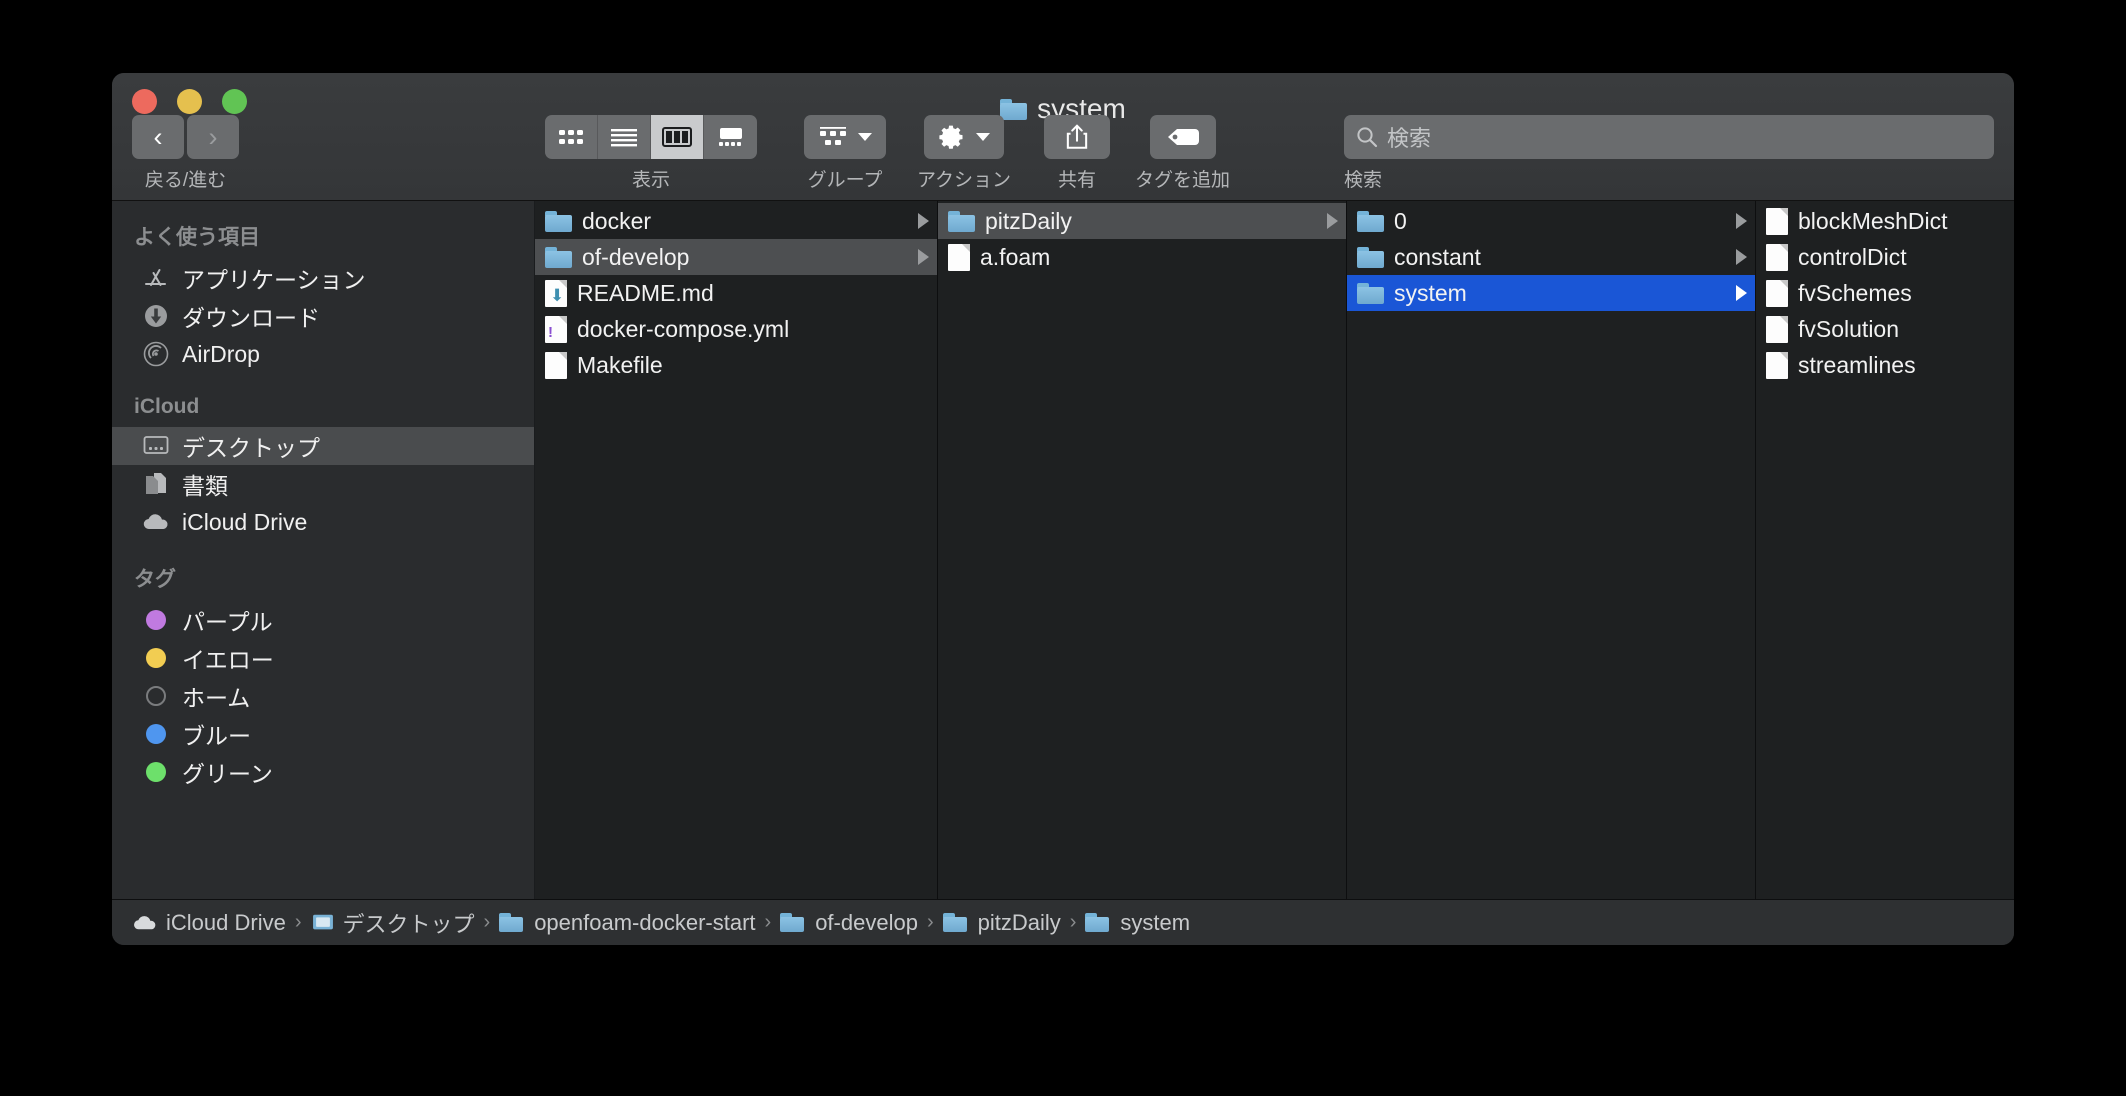  I want to click on action-group: アクション, so click(964, 153).